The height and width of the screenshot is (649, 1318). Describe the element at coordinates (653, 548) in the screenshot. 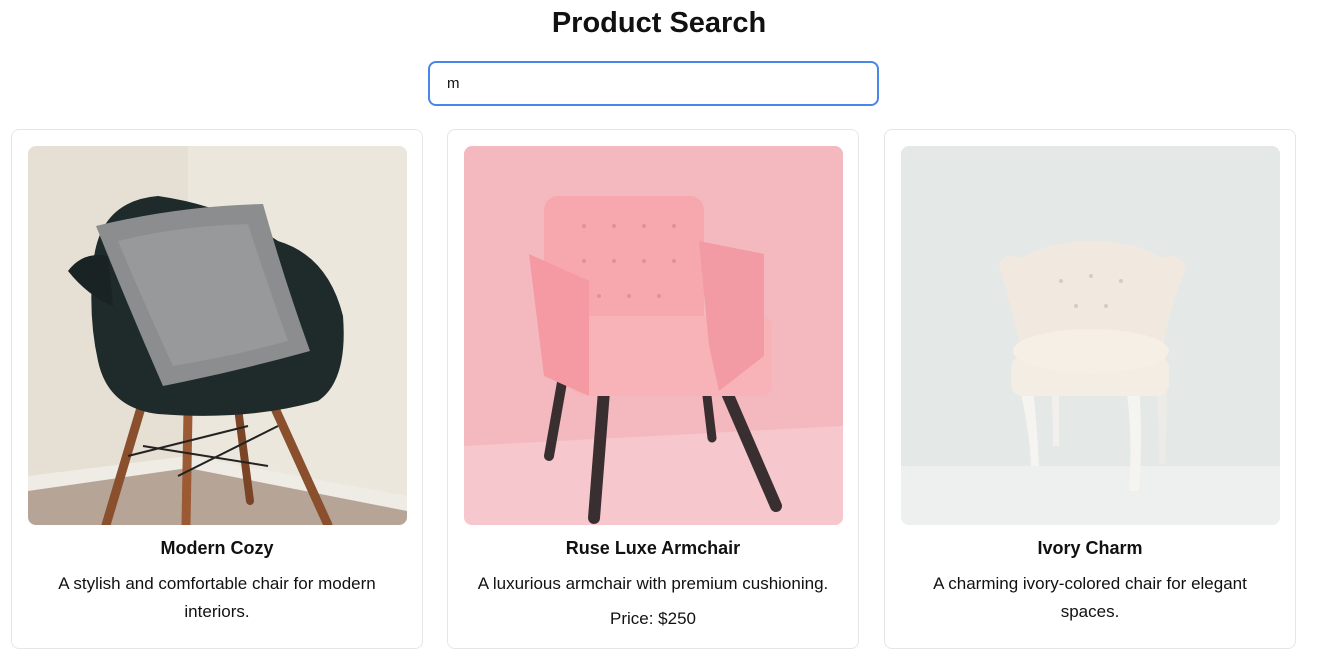

I see `product-name: Ruse Luxe Armchair` at that location.